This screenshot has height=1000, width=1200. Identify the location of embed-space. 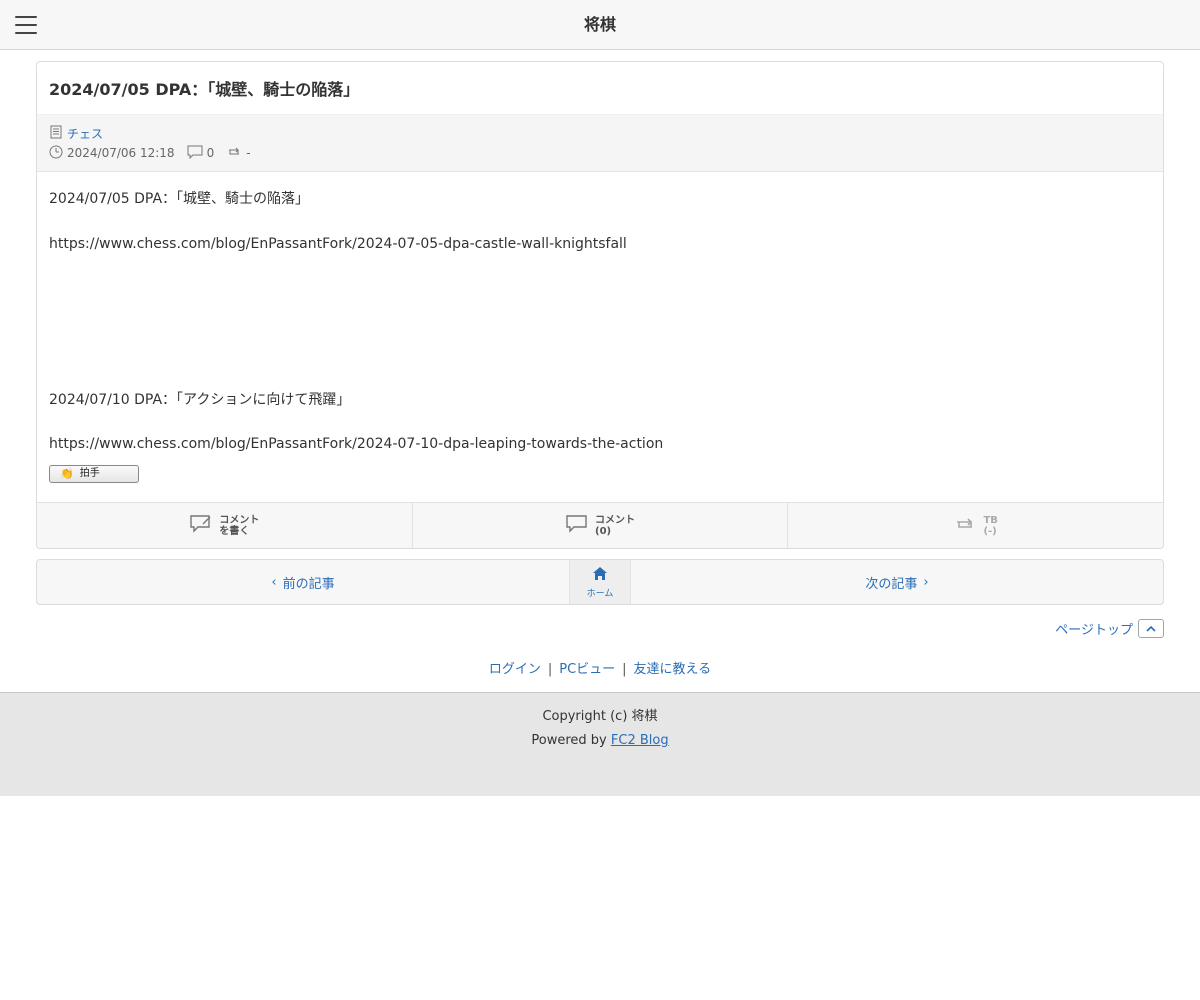
(600, 322).